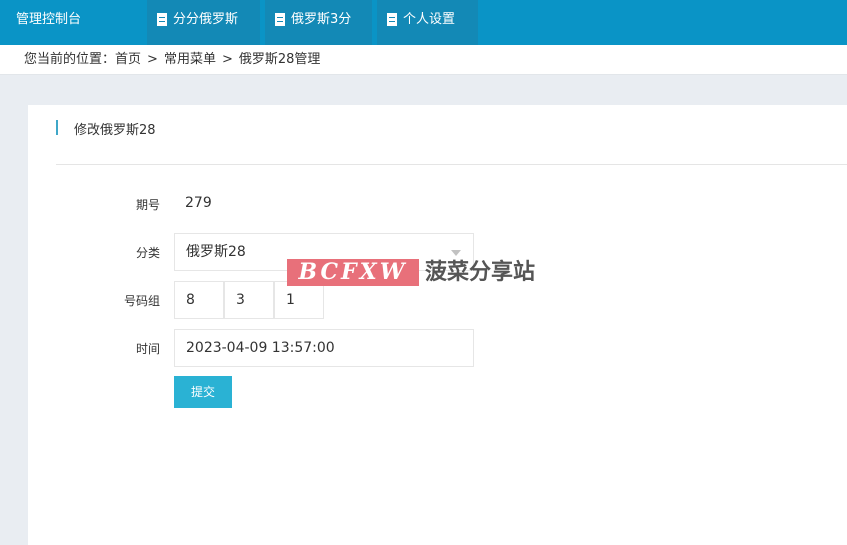 The image size is (847, 545). What do you see at coordinates (57, 127) in the screenshot?
I see `title-accent-bar` at bounding box center [57, 127].